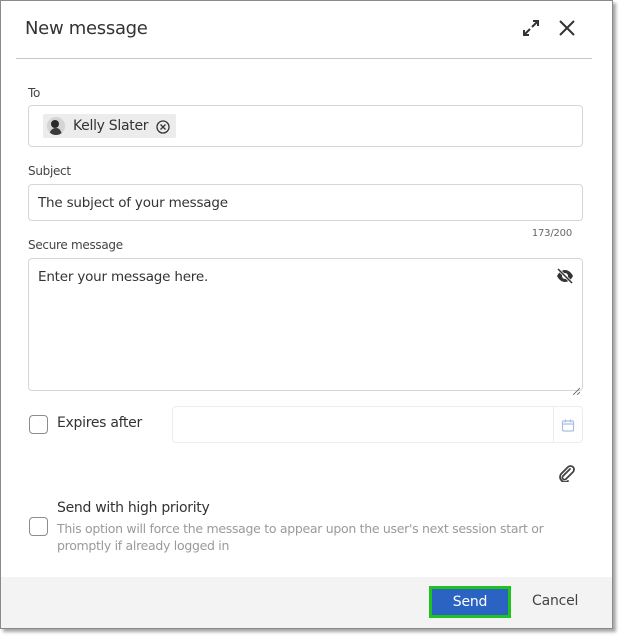 This screenshot has width=621, height=636. What do you see at coordinates (566, 473) in the screenshot?
I see `paperclip-icon` at bounding box center [566, 473].